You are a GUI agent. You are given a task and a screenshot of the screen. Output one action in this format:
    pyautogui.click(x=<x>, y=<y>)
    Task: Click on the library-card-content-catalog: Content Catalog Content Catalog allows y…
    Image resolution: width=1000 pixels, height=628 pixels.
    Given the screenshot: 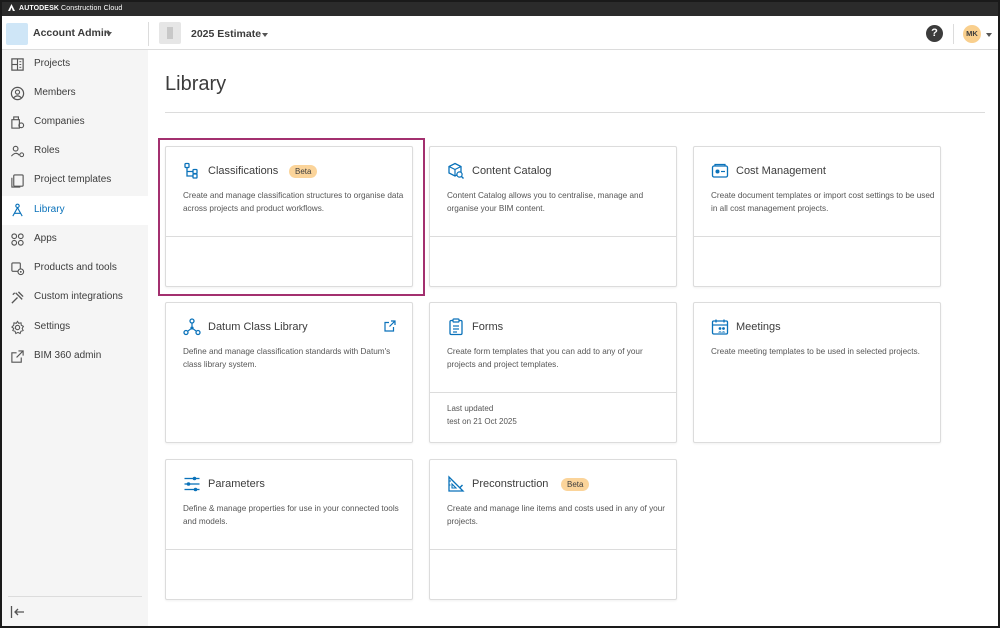 What is the action you would take?
    pyautogui.click(x=553, y=216)
    